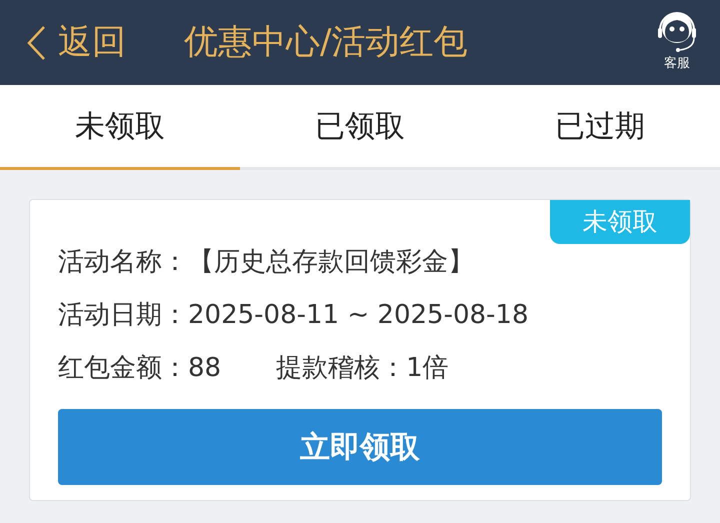  What do you see at coordinates (123, 315) in the screenshot?
I see `field-label: 活动日期：` at bounding box center [123, 315].